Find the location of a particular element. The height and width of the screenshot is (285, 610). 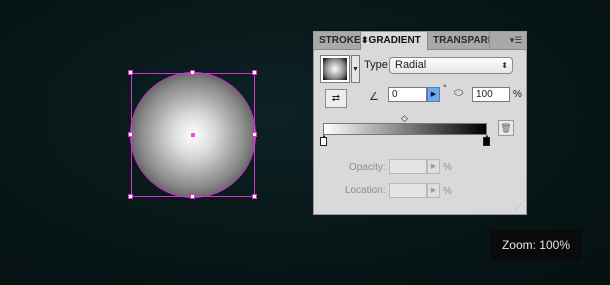

delete-stop-trash-icon: 🗑 is located at coordinates (506, 128).